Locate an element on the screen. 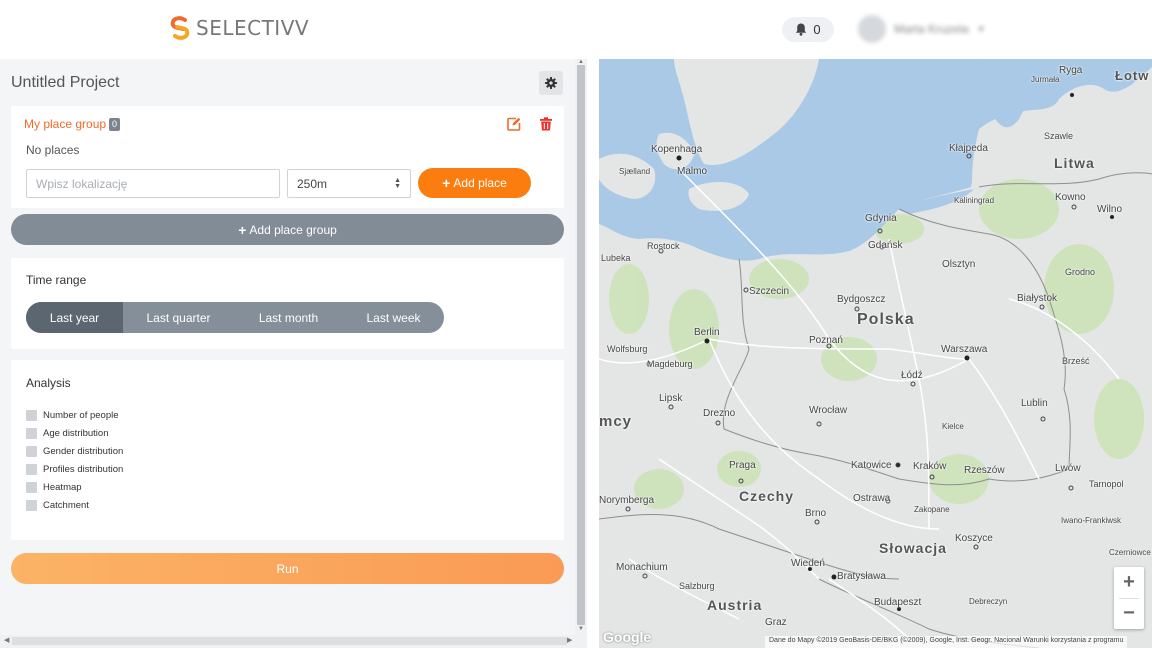 The height and width of the screenshot is (648, 1152). analysis-option: Number of people is located at coordinates (72, 415).